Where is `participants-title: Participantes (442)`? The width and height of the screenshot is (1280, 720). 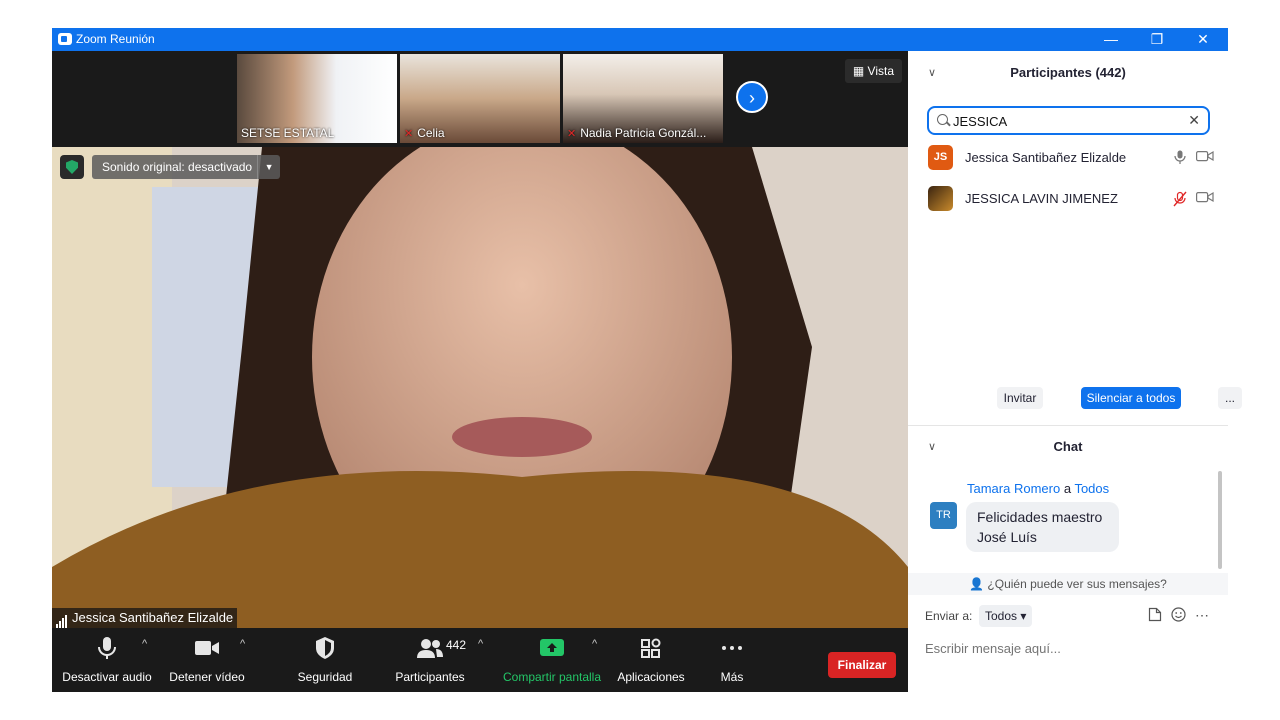 participants-title: Participantes (442) is located at coordinates (1068, 72).